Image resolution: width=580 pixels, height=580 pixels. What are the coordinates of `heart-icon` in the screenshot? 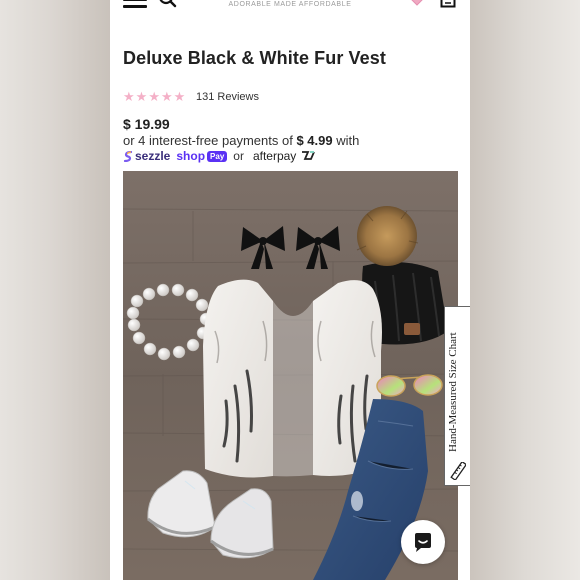 It's located at (417, 3).